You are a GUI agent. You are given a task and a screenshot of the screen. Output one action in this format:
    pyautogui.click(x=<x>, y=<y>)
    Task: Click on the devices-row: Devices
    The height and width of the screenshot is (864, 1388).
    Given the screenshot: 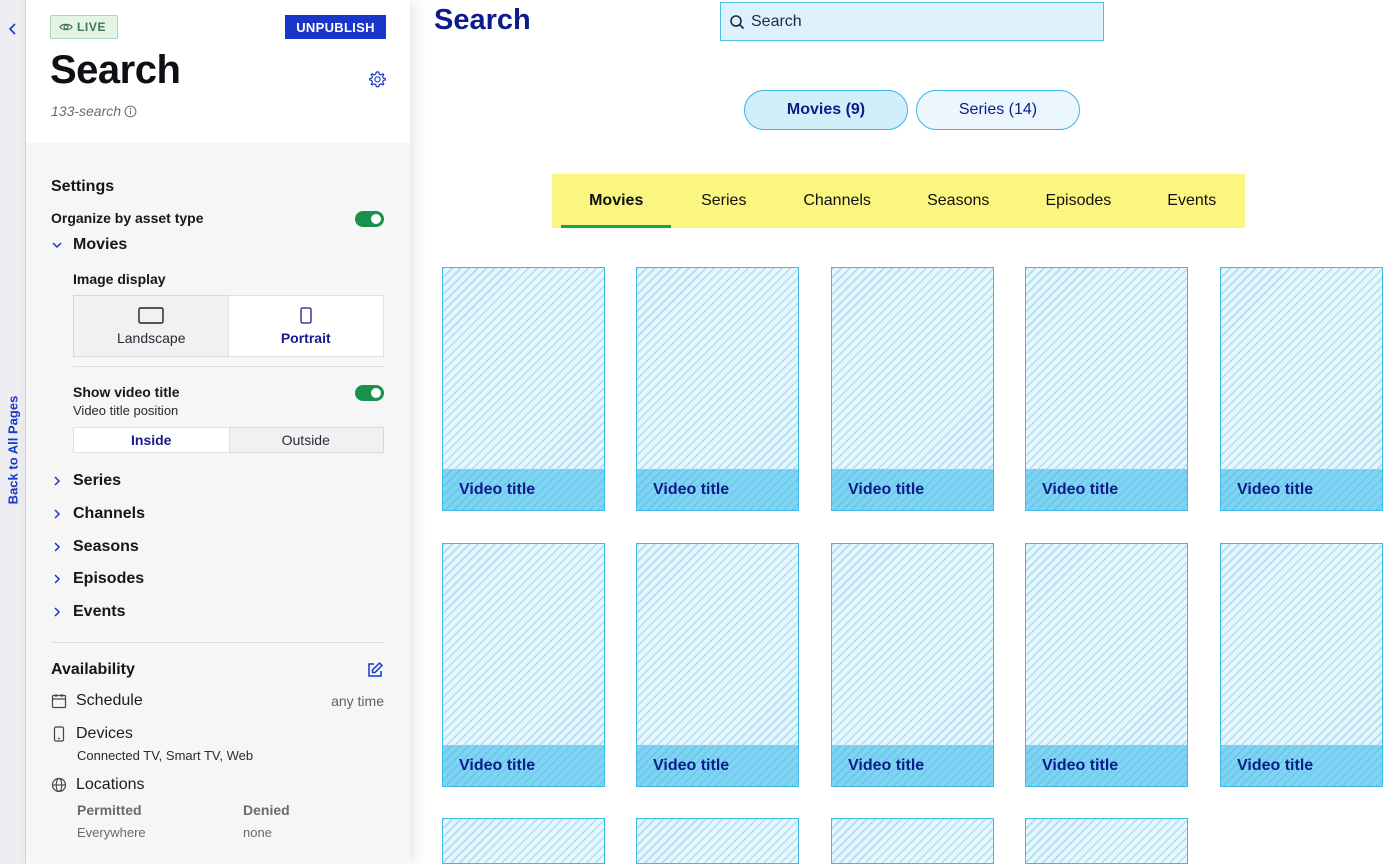 What is the action you would take?
    pyautogui.click(x=92, y=734)
    